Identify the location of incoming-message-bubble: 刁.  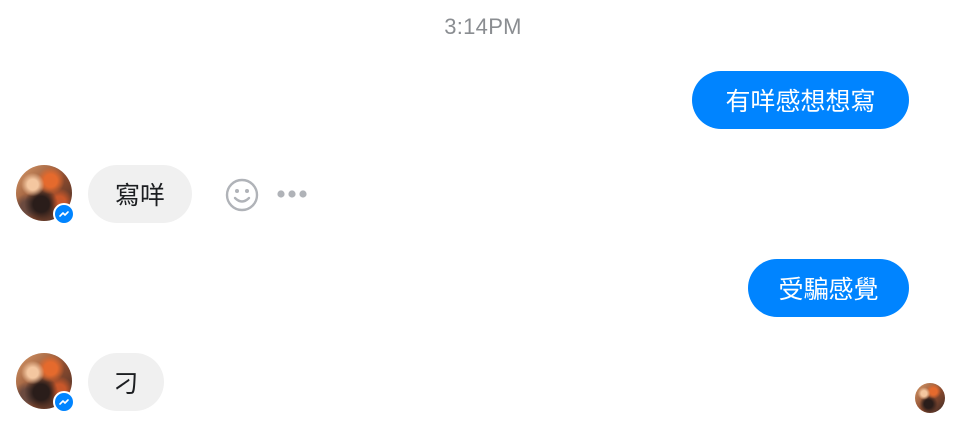
(126, 382).